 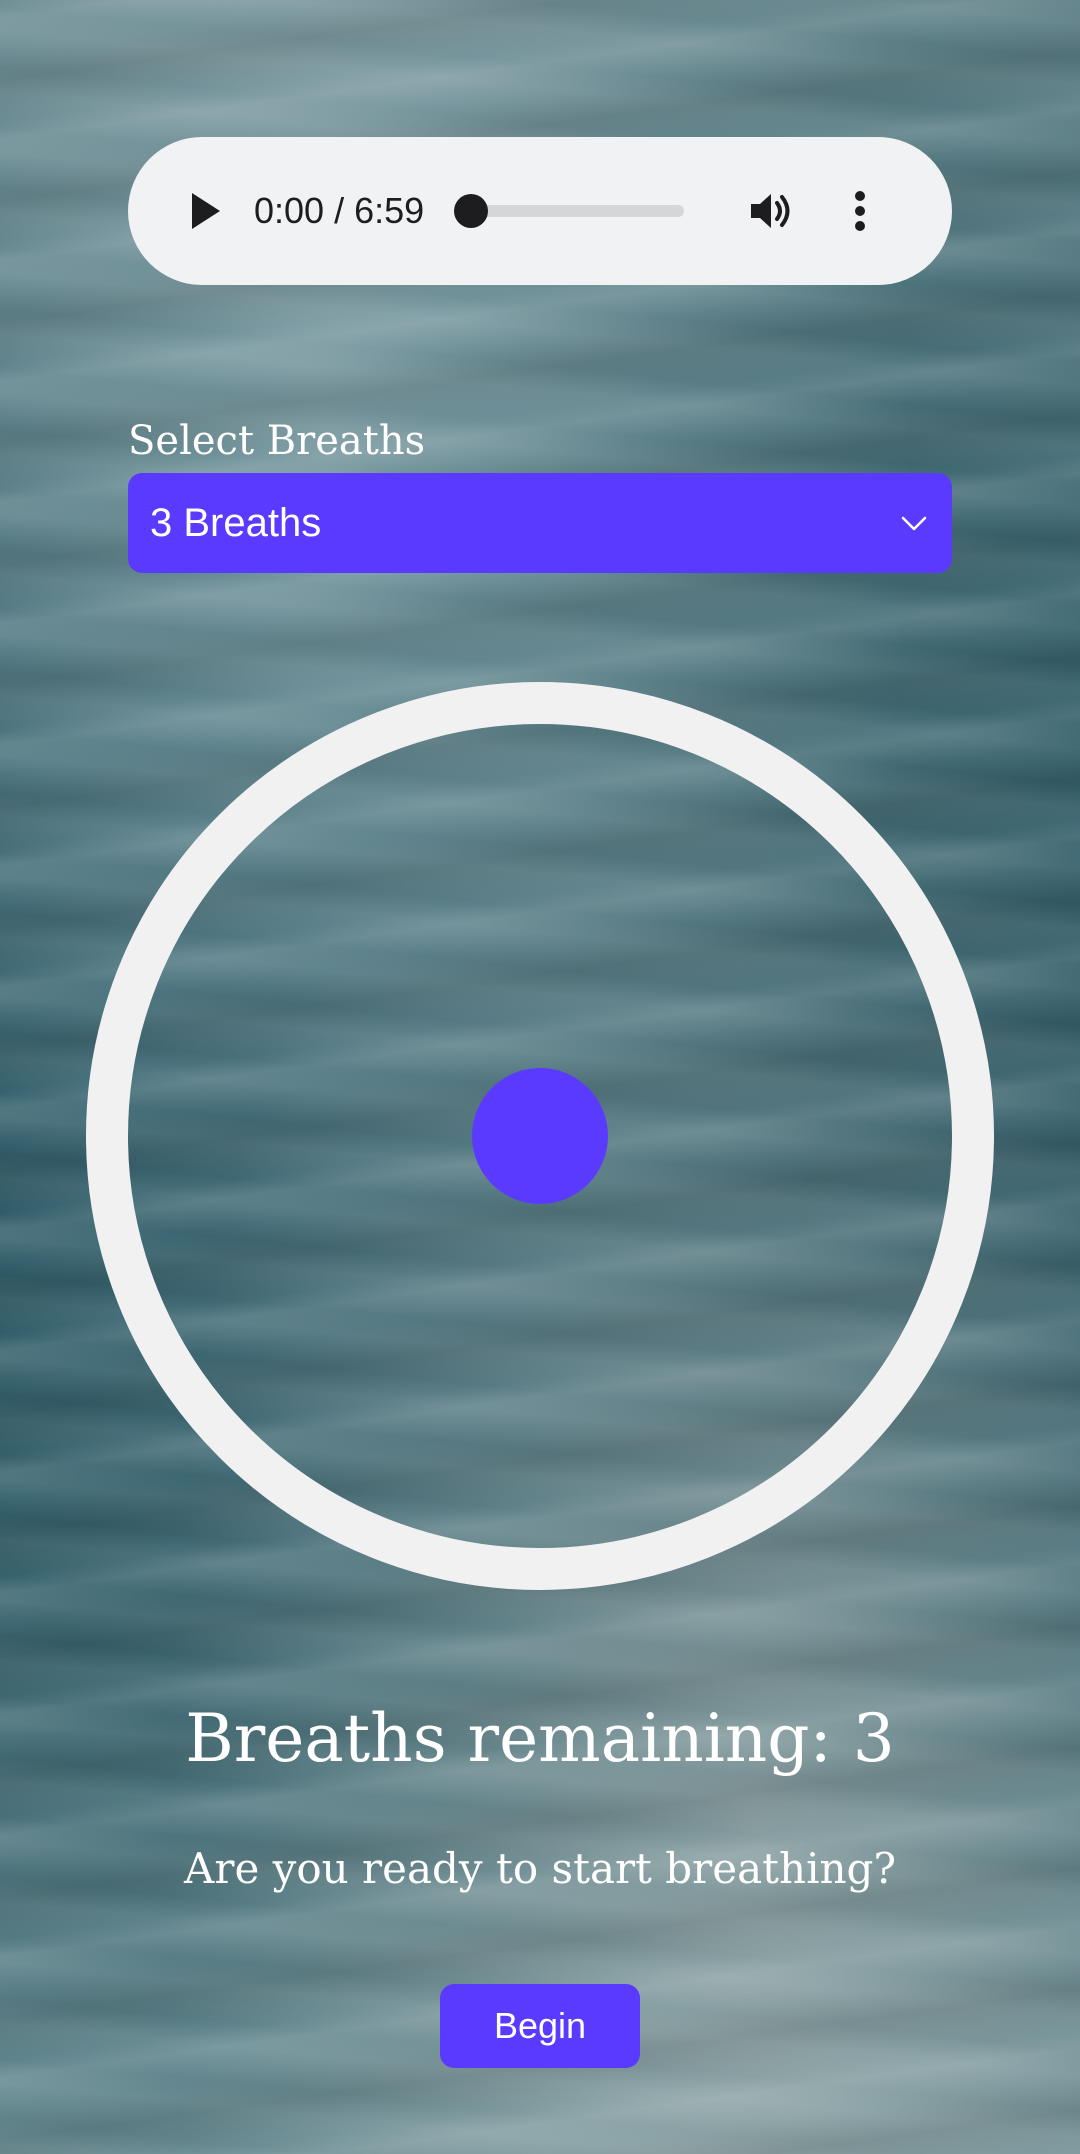 I want to click on more-vertical-icon, so click(x=860, y=211).